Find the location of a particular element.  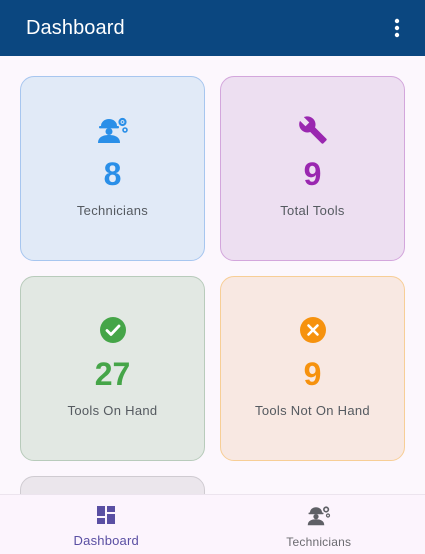

nav-item-technicians: Technicians is located at coordinates (319, 524).